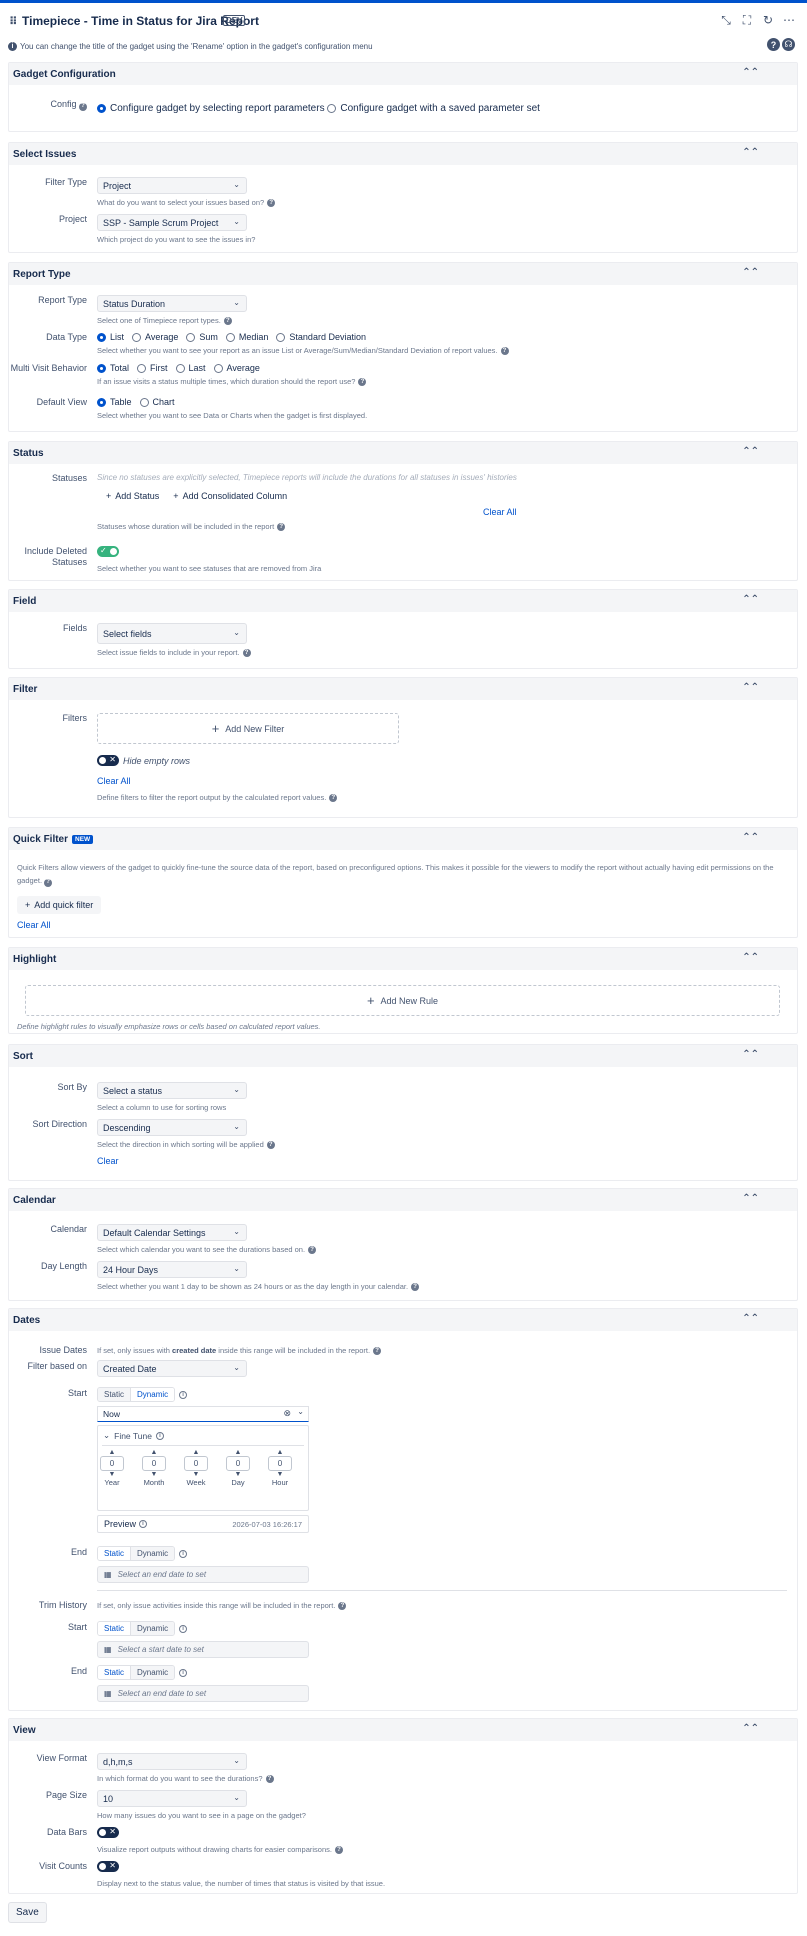  Describe the element at coordinates (788, 44) in the screenshot. I see `support-icon: ☊` at that location.